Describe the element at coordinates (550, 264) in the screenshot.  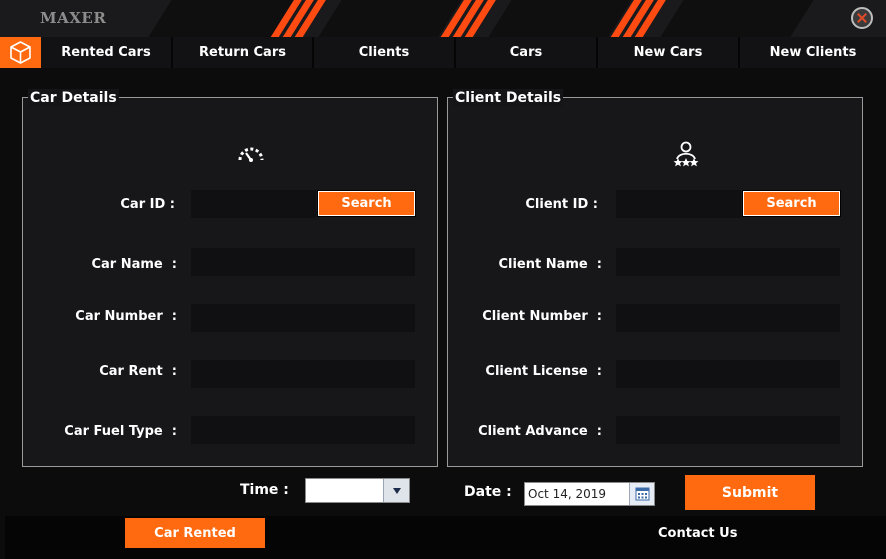
I see `client-name-label: Client Name :` at that location.